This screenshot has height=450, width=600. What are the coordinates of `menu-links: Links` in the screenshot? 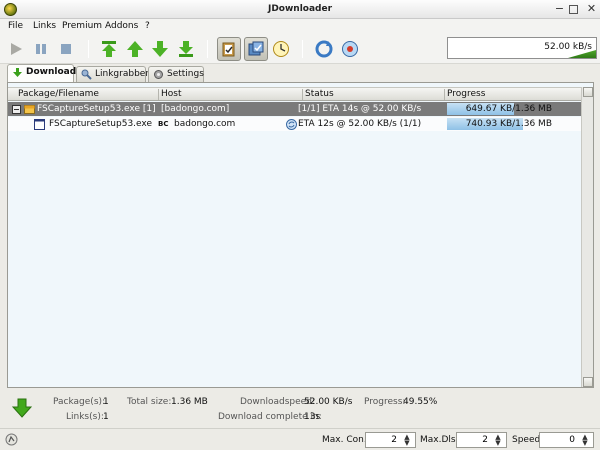 It's located at (44, 26).